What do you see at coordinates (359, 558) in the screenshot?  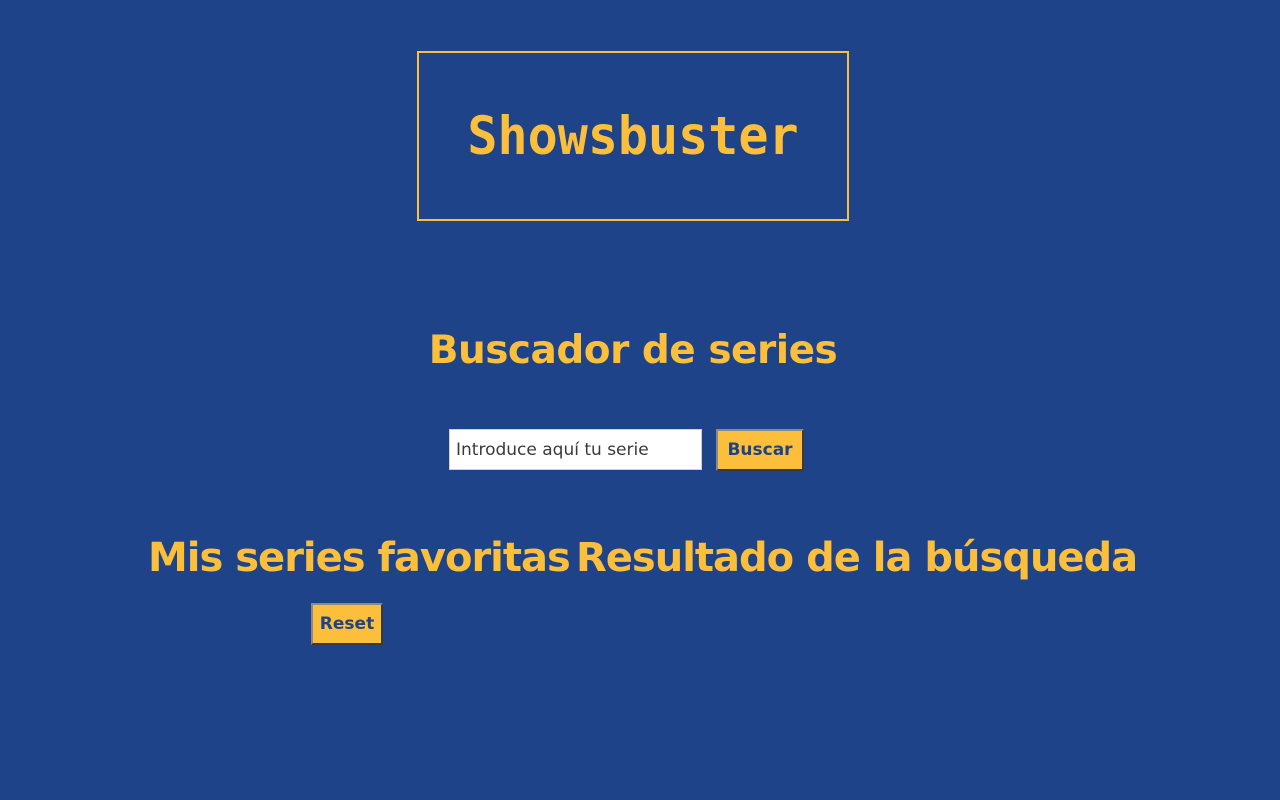 I see `favorites-title: Mis series favoritas` at bounding box center [359, 558].